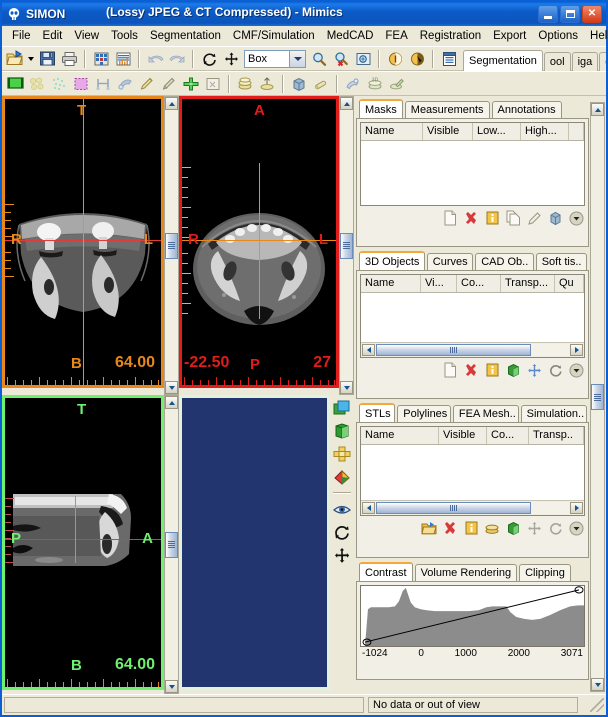 This screenshot has width=608, height=717. What do you see at coordinates (417, 59) in the screenshot?
I see `adjust-contrast-icon` at bounding box center [417, 59].